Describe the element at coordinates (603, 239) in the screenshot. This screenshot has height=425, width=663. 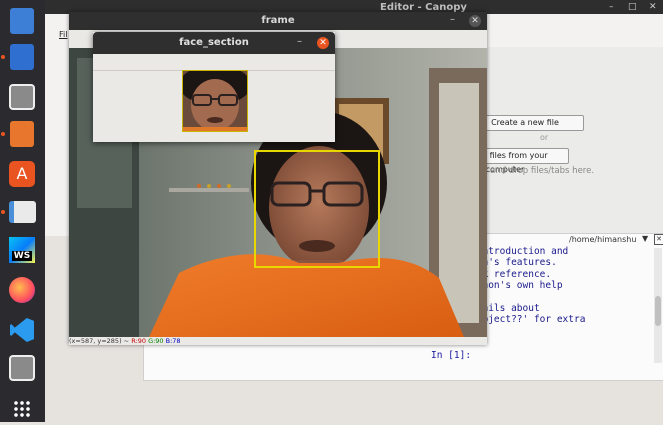
I see `working-directory: /home/himanshu` at that location.